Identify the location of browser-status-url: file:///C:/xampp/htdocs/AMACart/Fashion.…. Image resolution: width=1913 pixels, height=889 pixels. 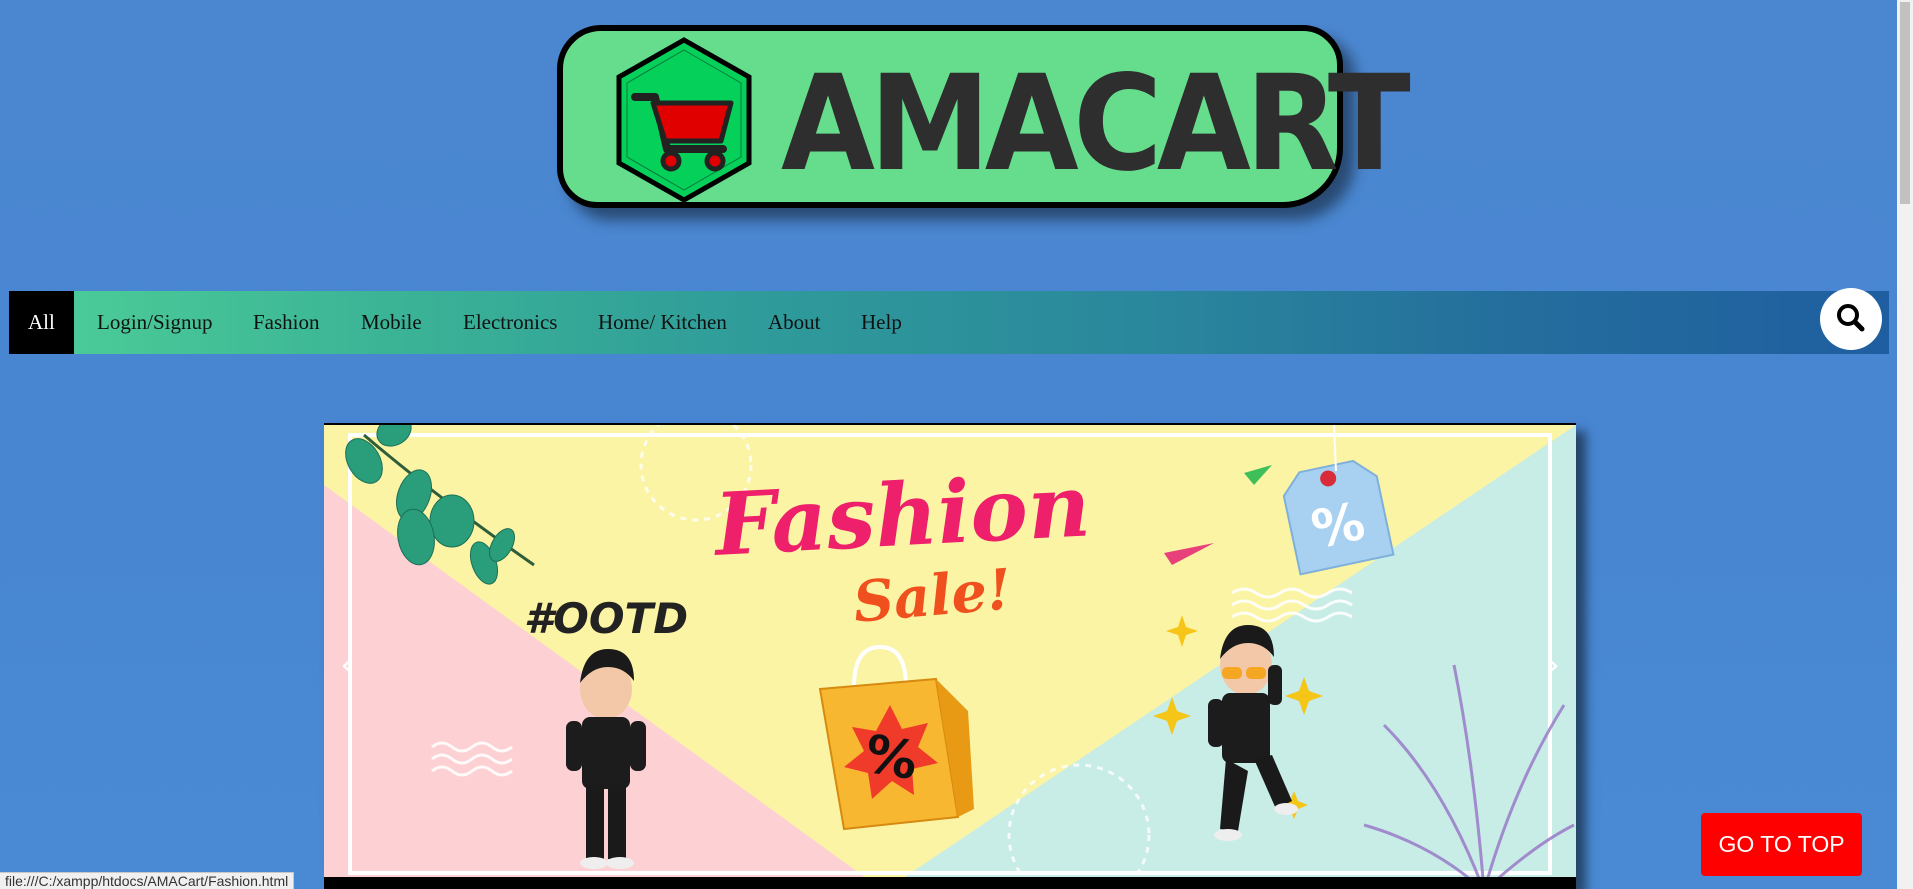
(147, 880).